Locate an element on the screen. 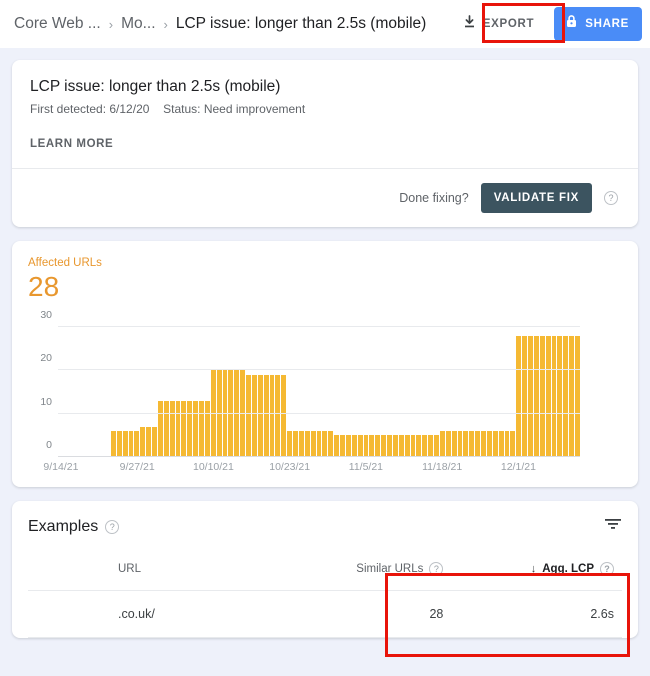 The image size is (650, 676). chart-x-tick-label: 12/1/21 is located at coordinates (518, 467).